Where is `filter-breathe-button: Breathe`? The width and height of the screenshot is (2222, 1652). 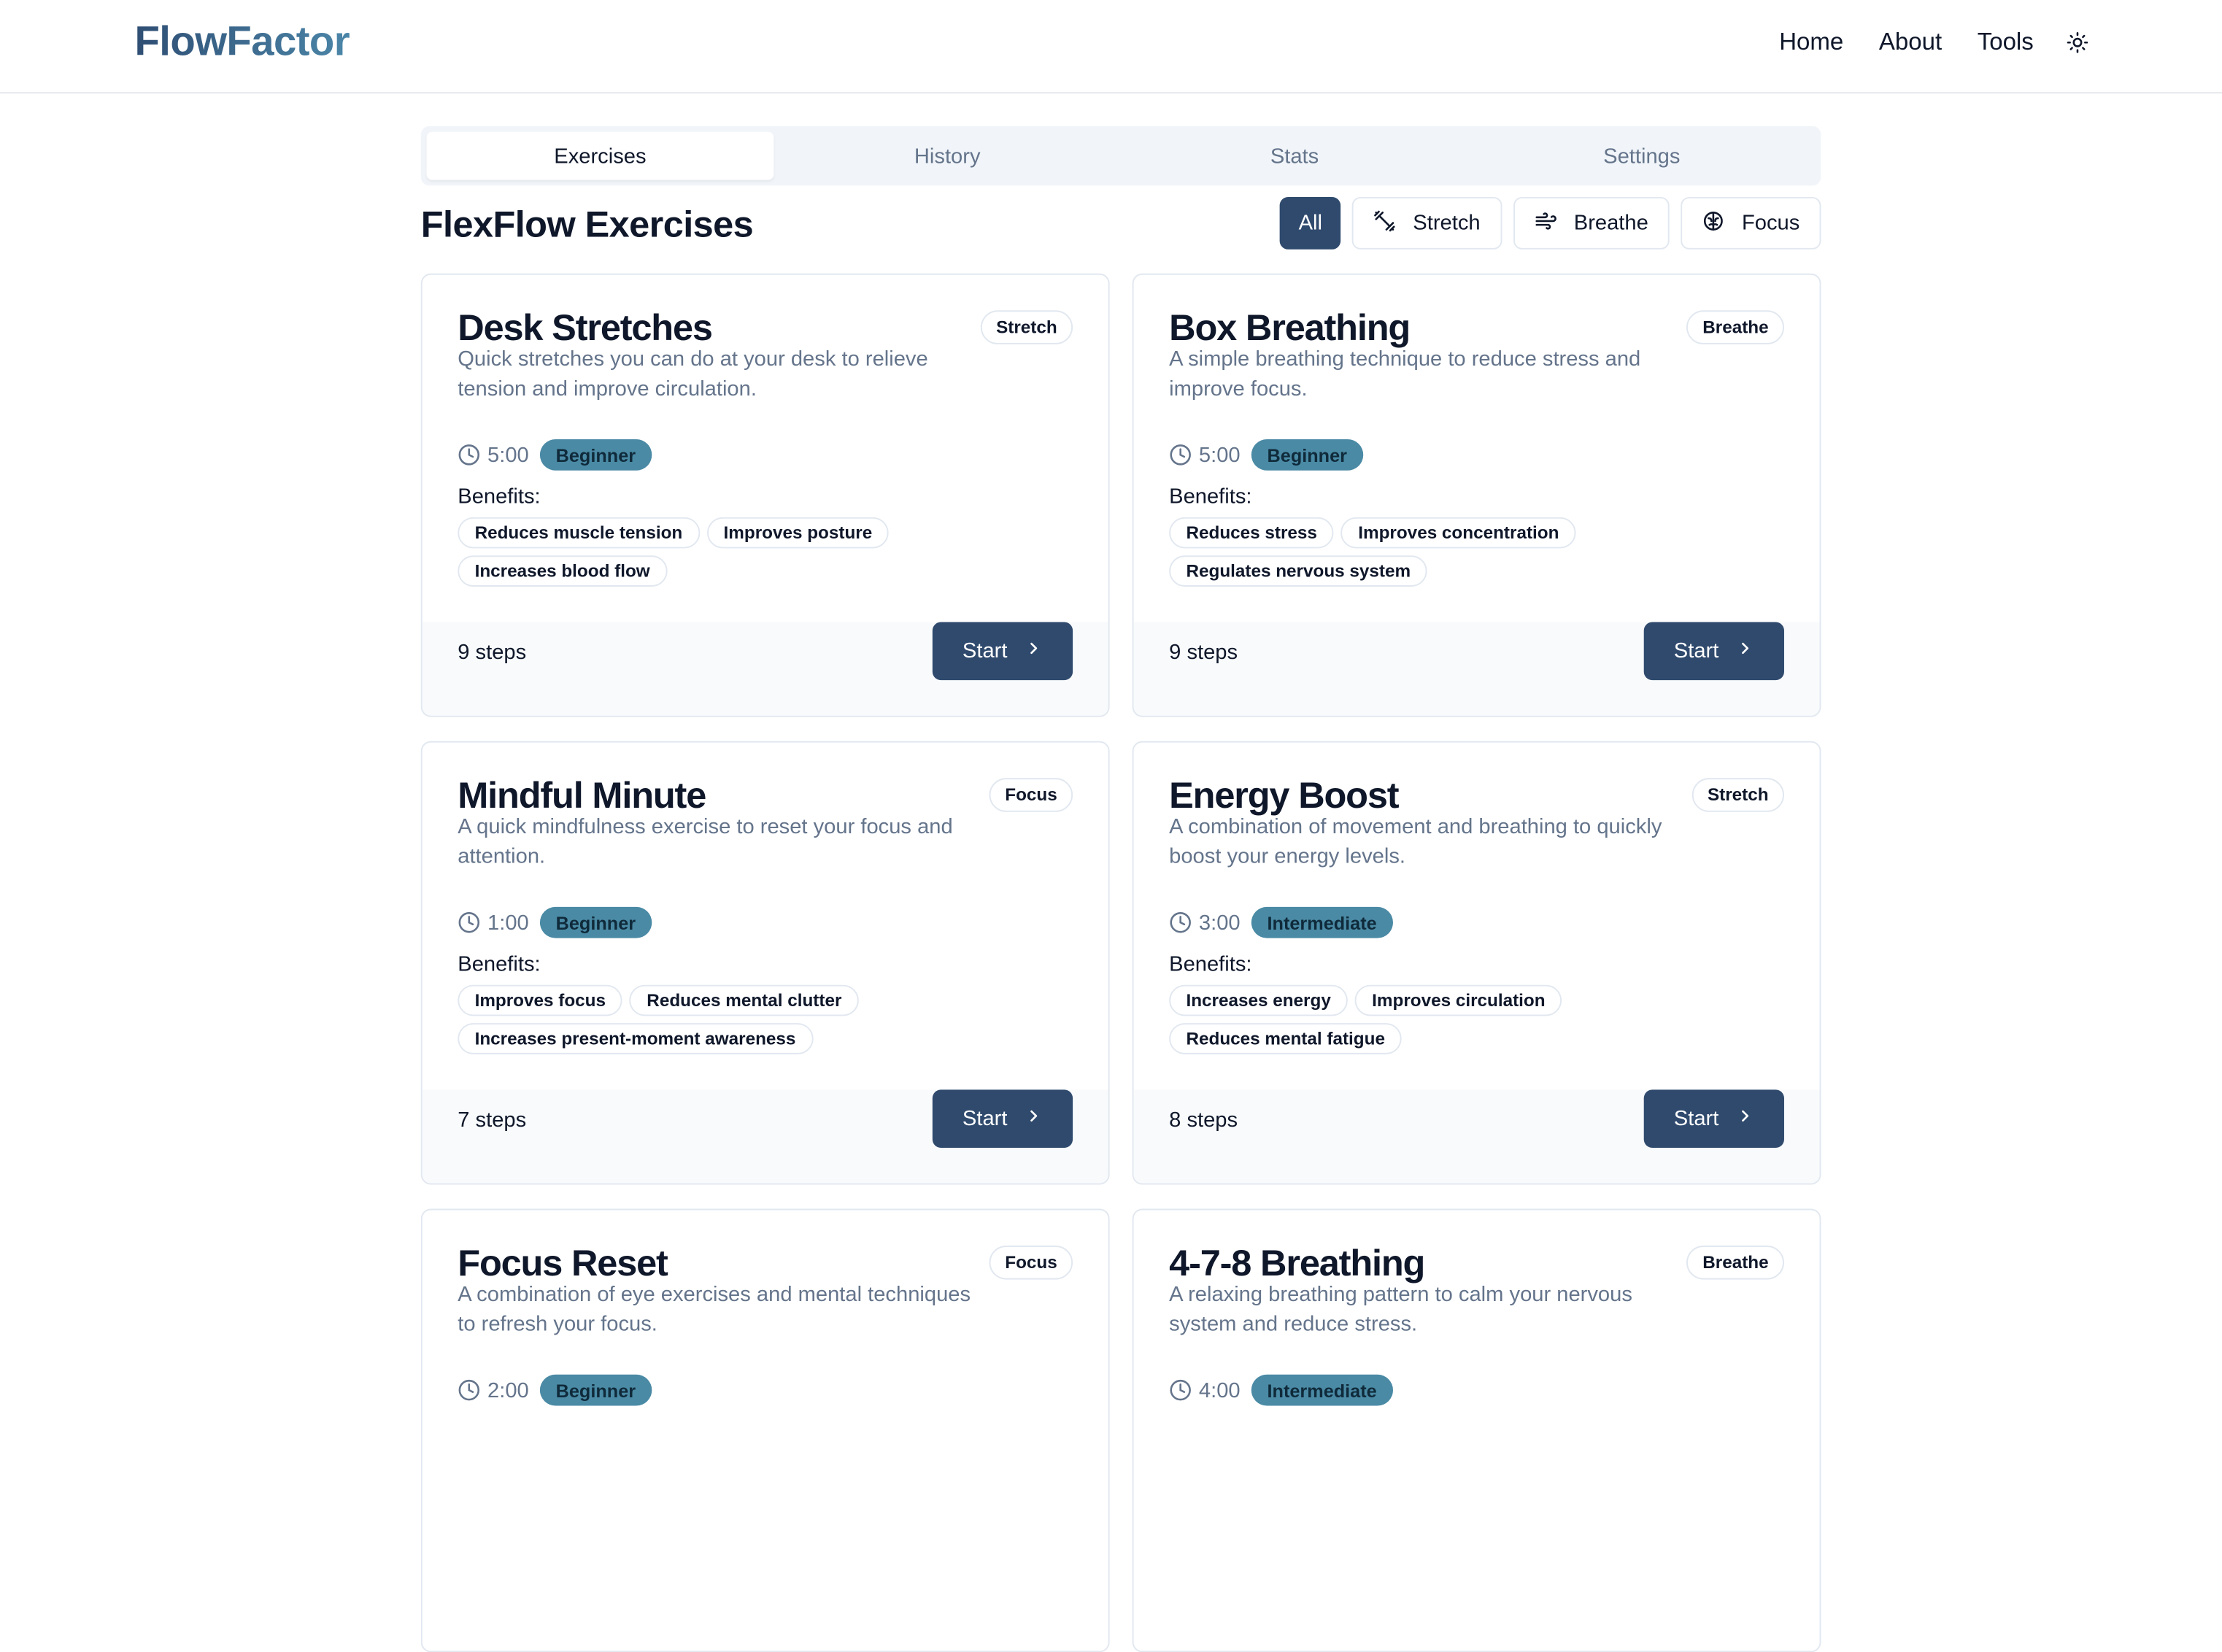 filter-breathe-button: Breathe is located at coordinates (1591, 223).